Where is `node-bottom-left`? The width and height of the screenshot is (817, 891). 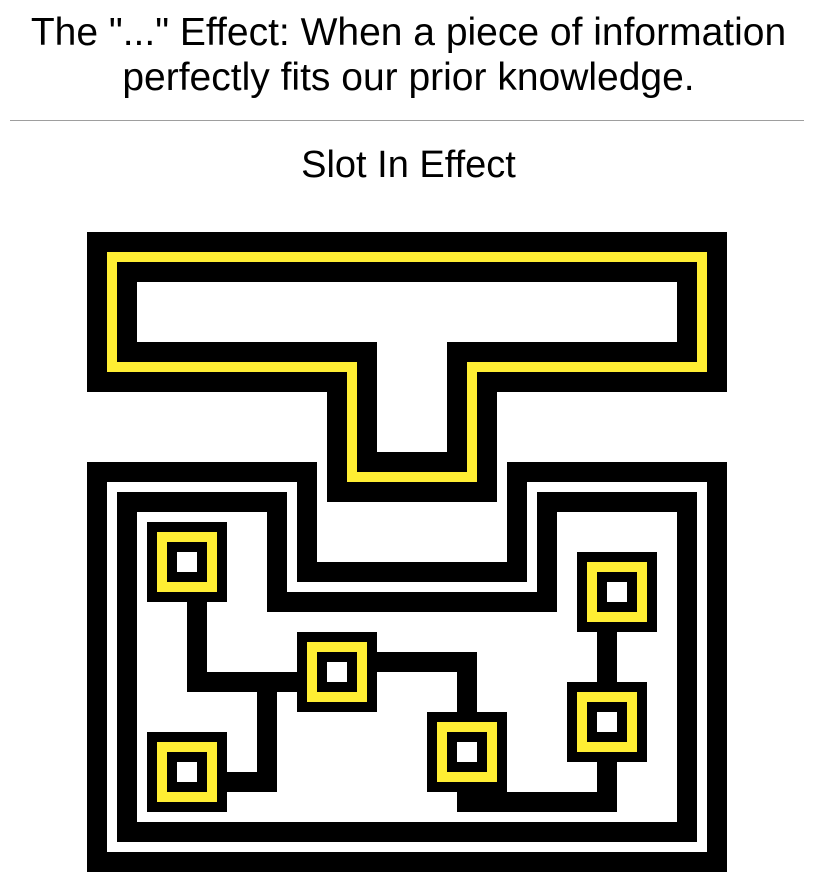
node-bottom-left is located at coordinates (187, 772).